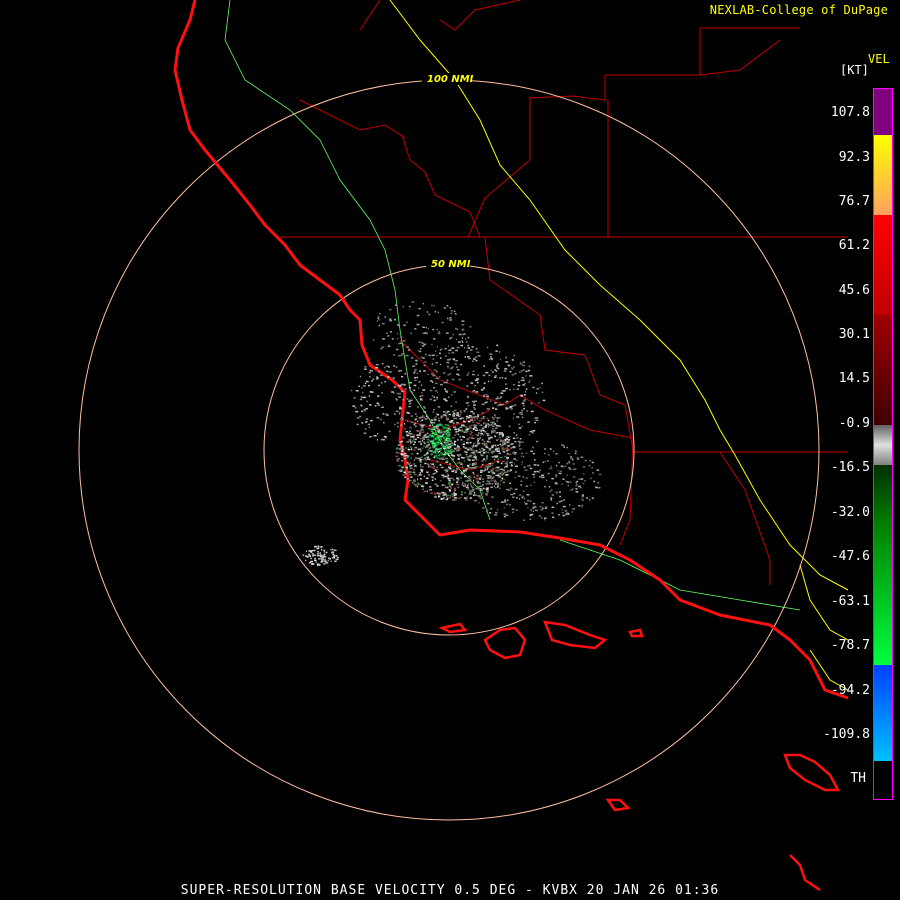 Image resolution: width=900 pixels, height=900 pixels. I want to click on units-label: [KT], so click(854, 70).